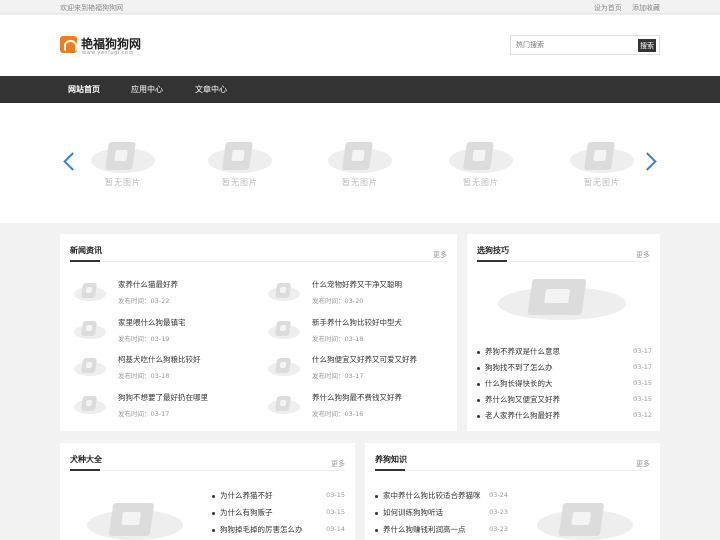  I want to click on nav-item-apps: 应用中心, so click(147, 89).